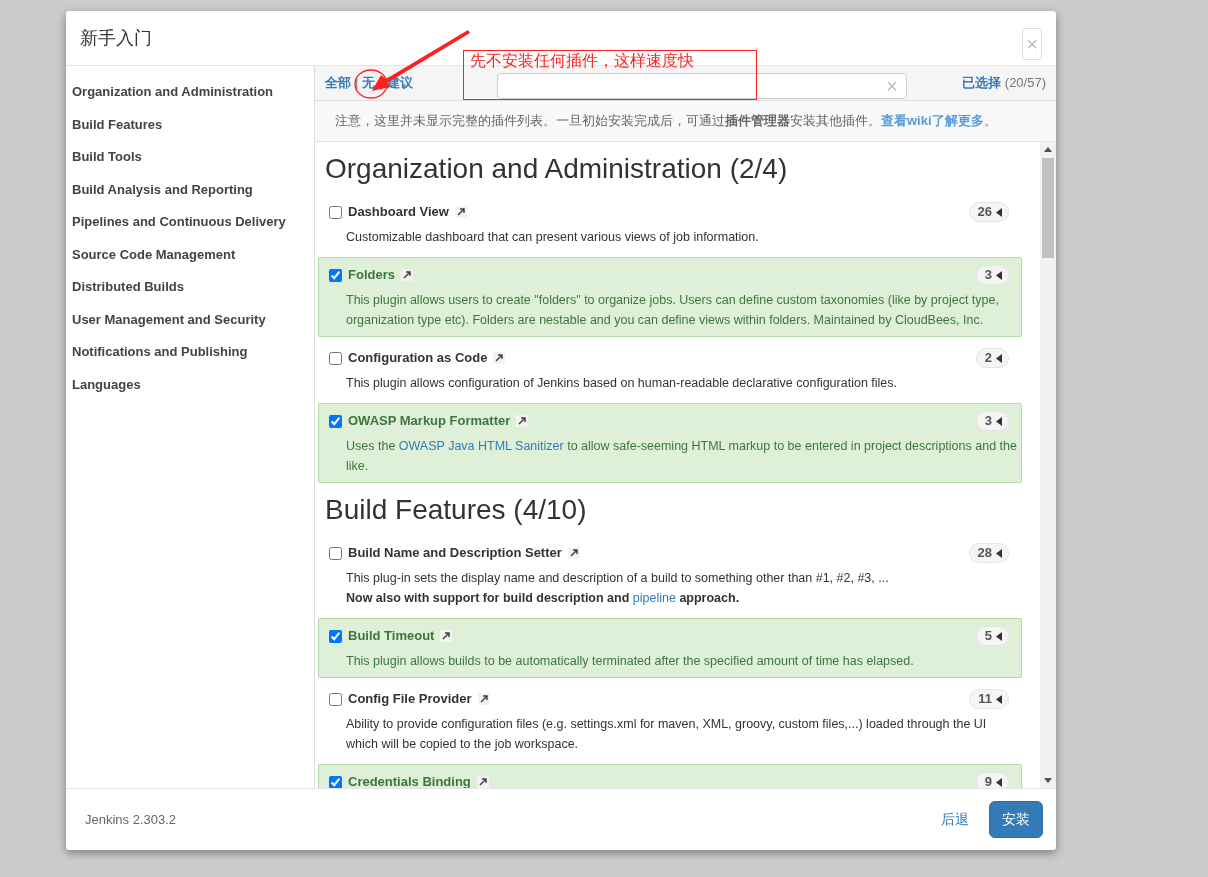  Describe the element at coordinates (190, 124) in the screenshot. I see `sidebar-item: Build Features` at that location.